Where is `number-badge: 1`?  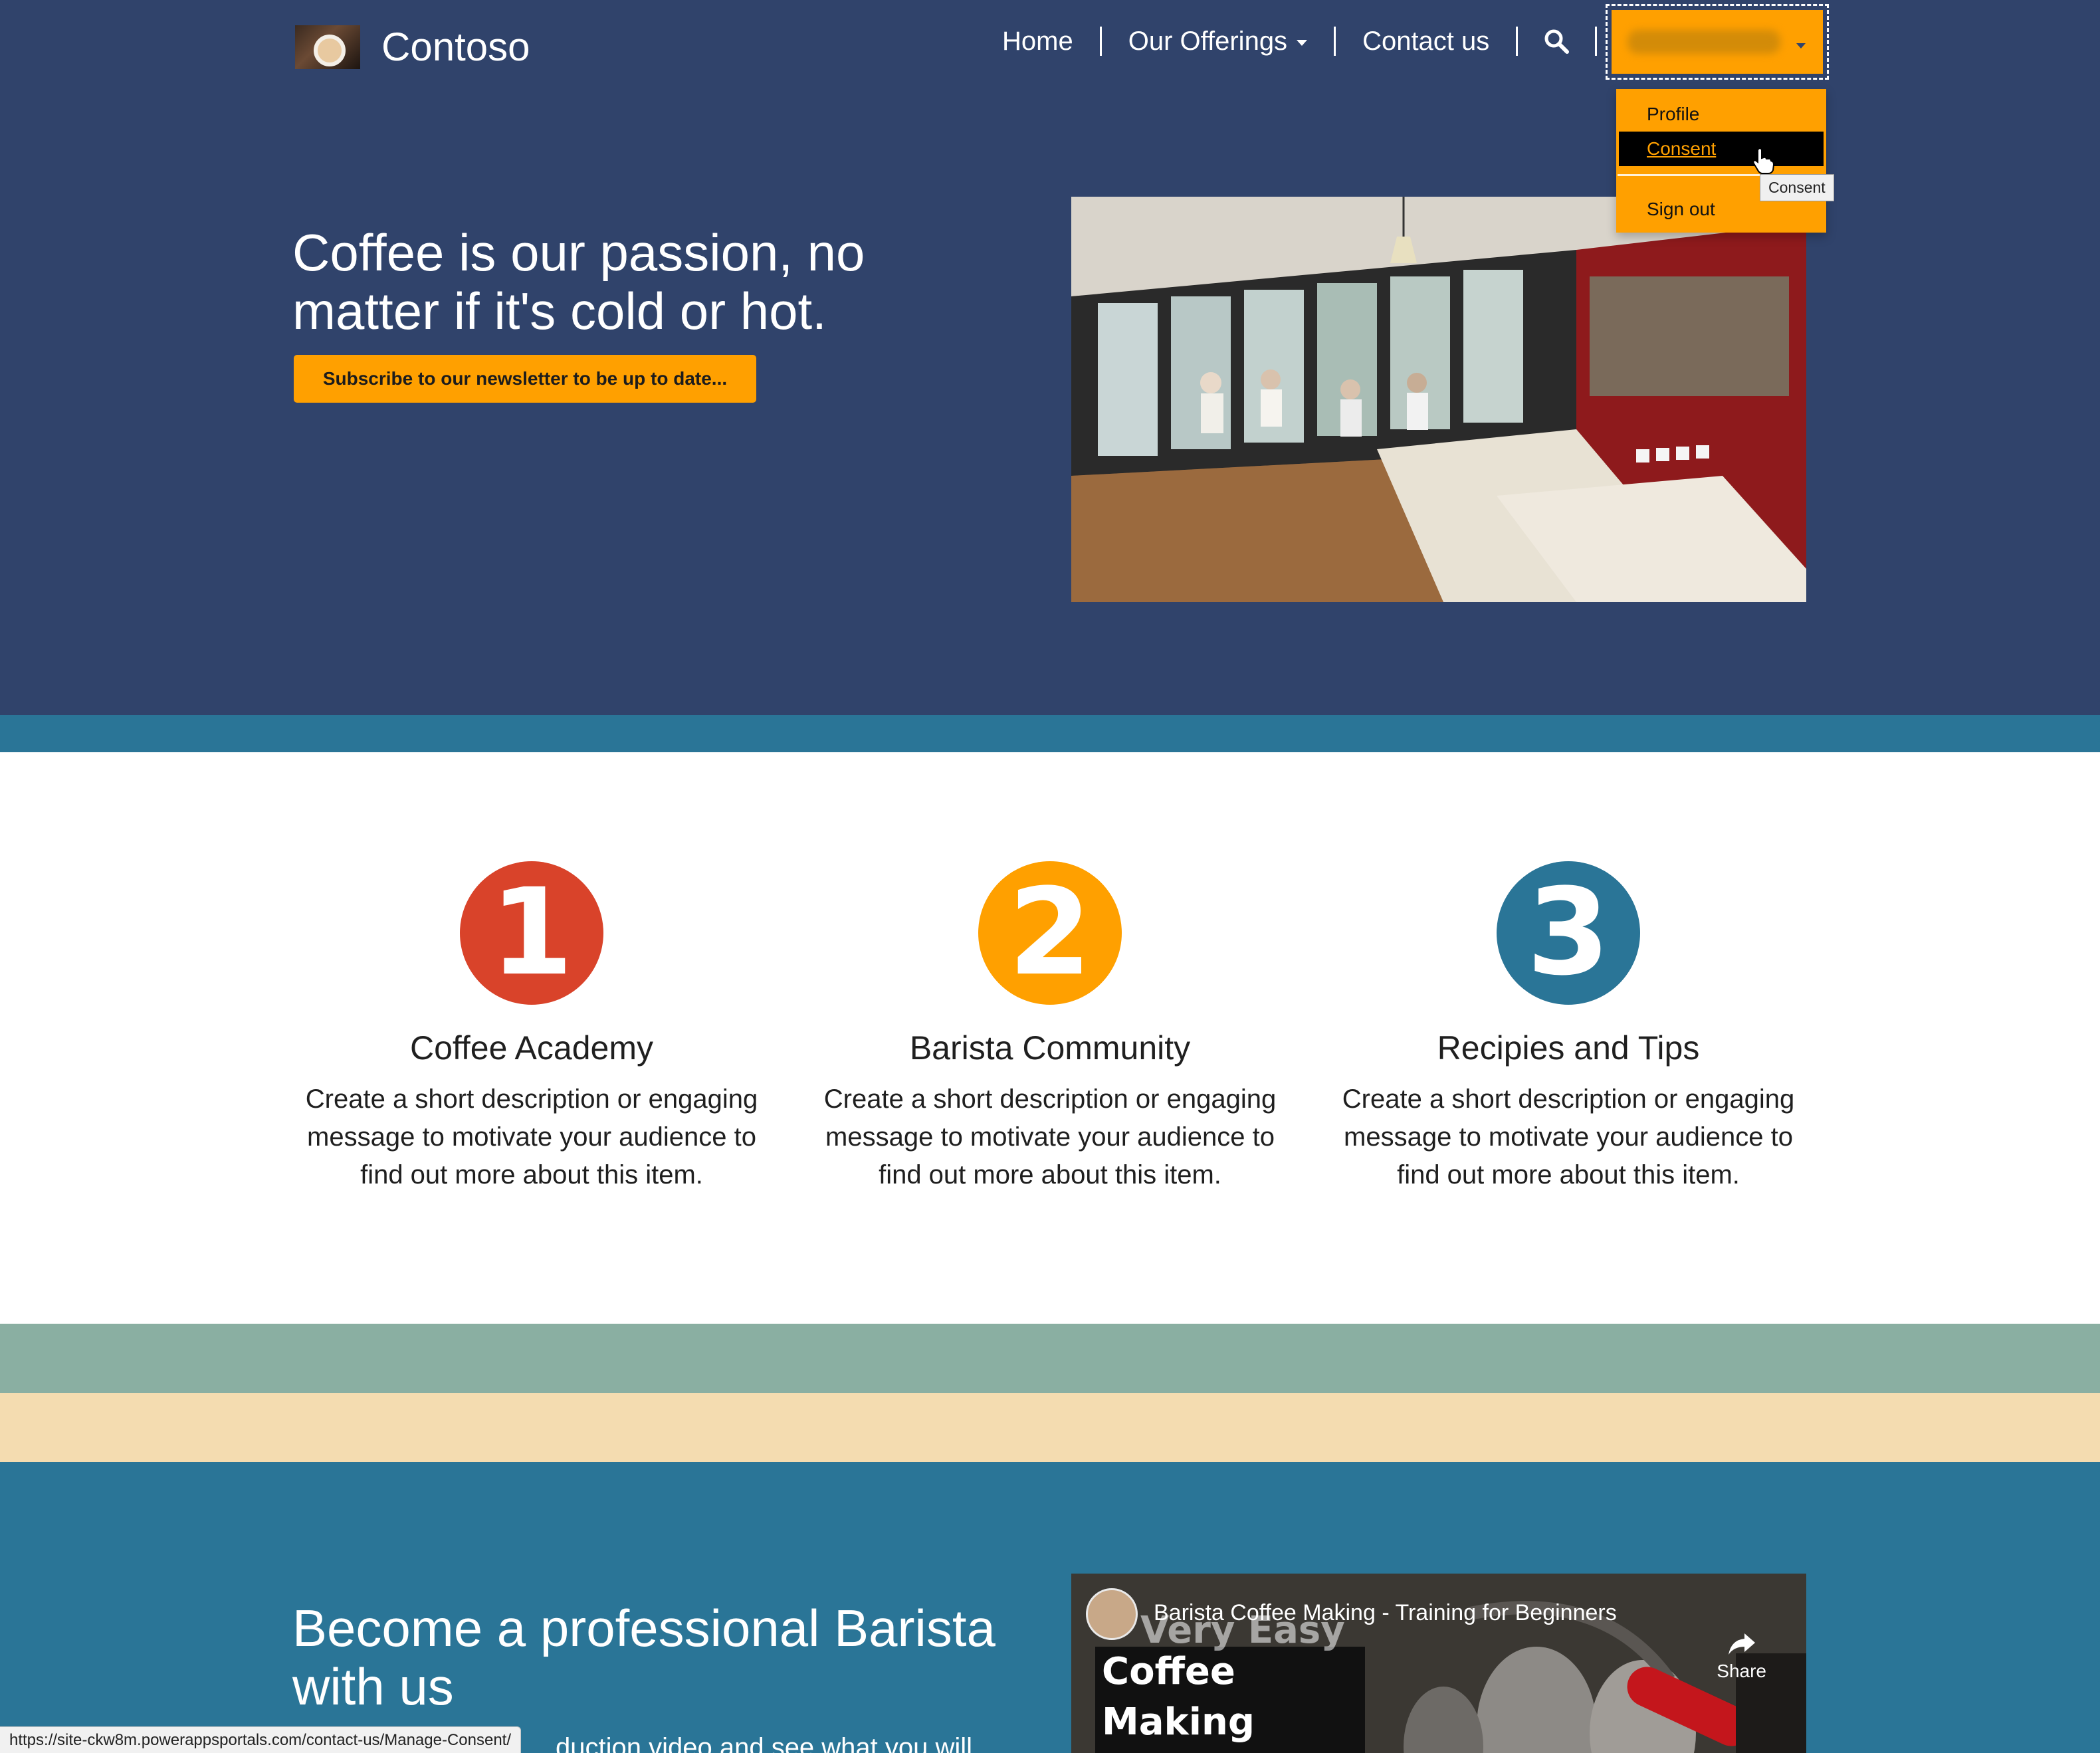
number-badge: 1 is located at coordinates (531, 933).